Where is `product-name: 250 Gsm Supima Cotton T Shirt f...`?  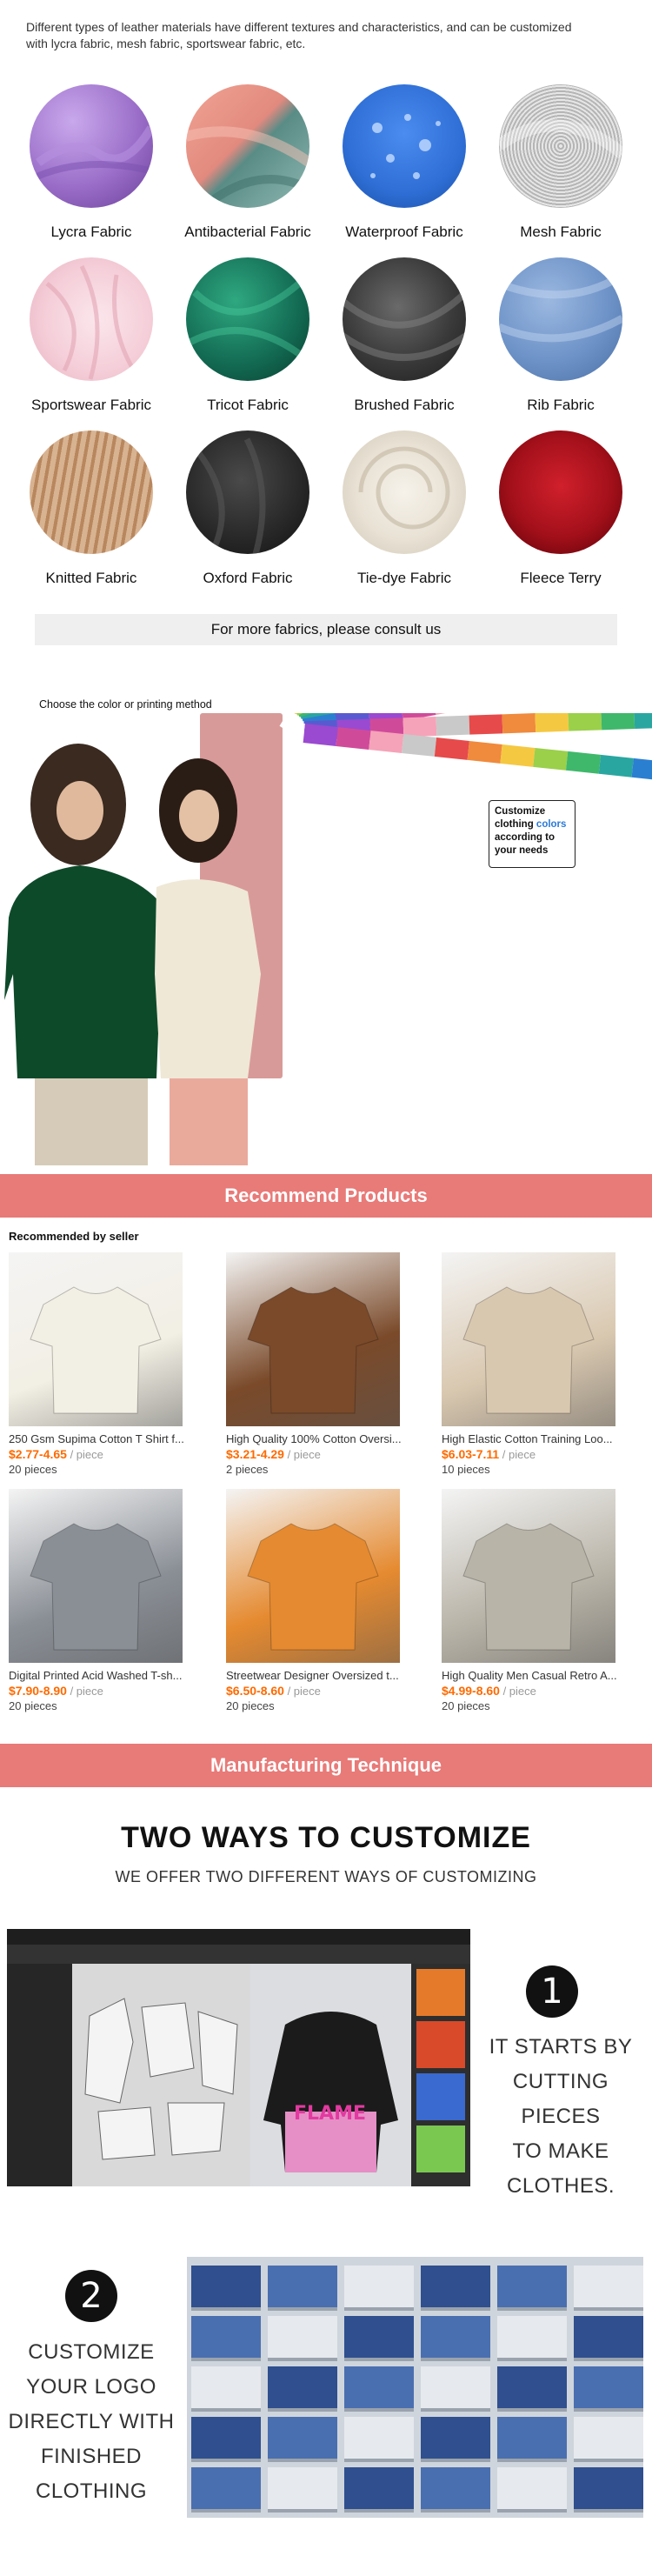
product-name: 250 Gsm Supima Cotton T Shirt f... is located at coordinates (113, 1438).